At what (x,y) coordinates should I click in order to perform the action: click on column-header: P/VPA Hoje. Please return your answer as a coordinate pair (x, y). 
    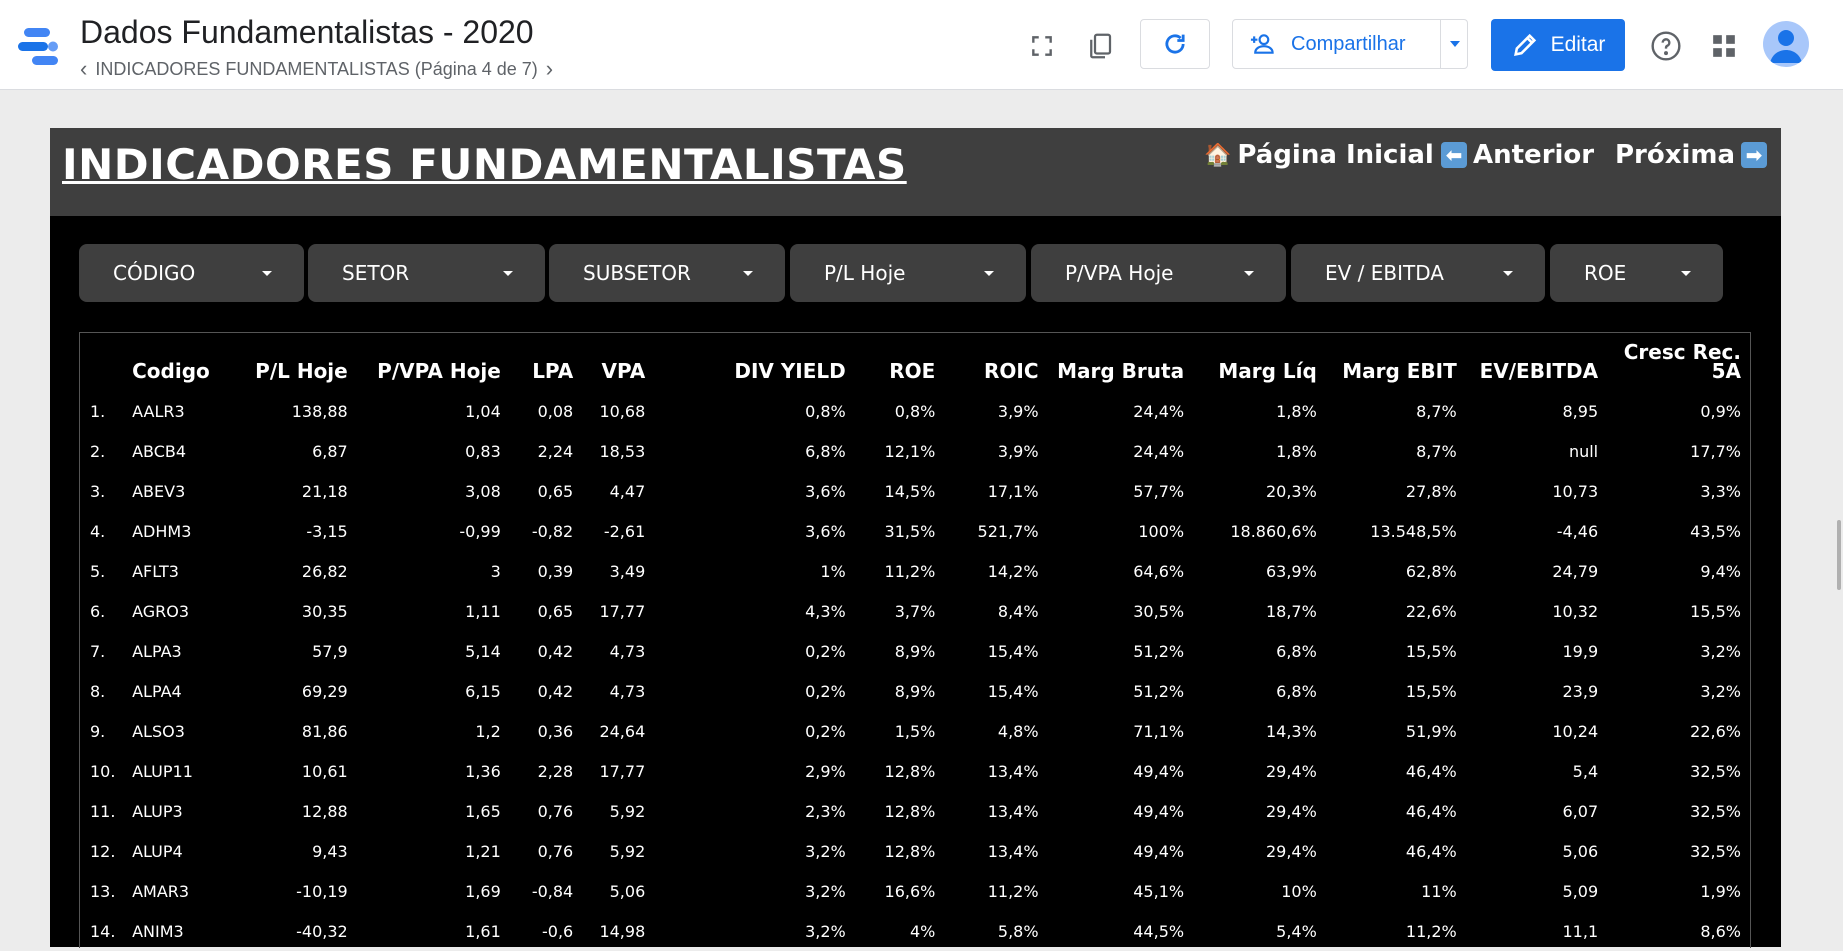
    Looking at the image, I should click on (433, 362).